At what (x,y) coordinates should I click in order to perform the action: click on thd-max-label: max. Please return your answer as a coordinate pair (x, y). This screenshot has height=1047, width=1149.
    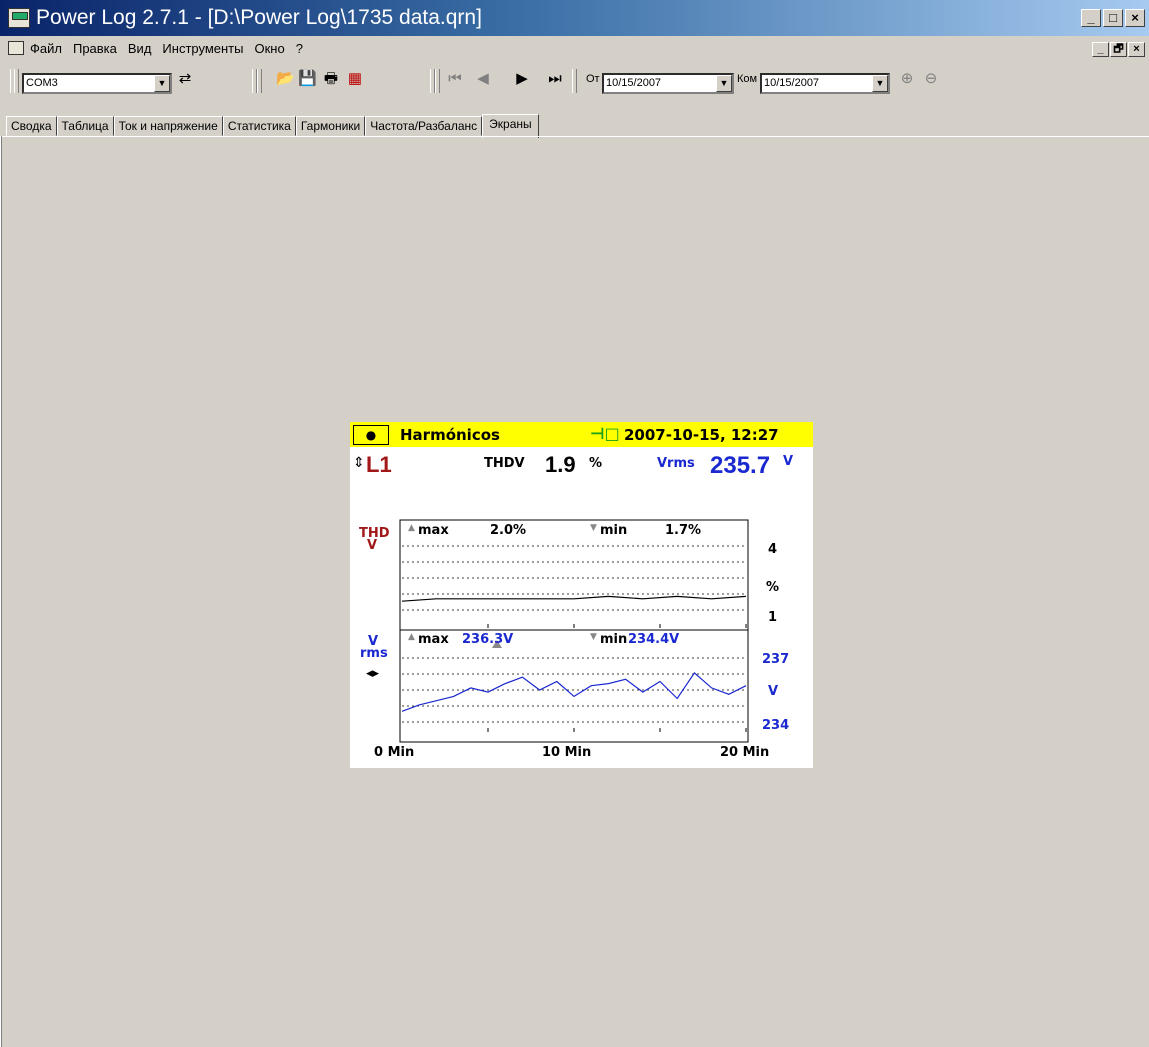
    Looking at the image, I should click on (433, 530).